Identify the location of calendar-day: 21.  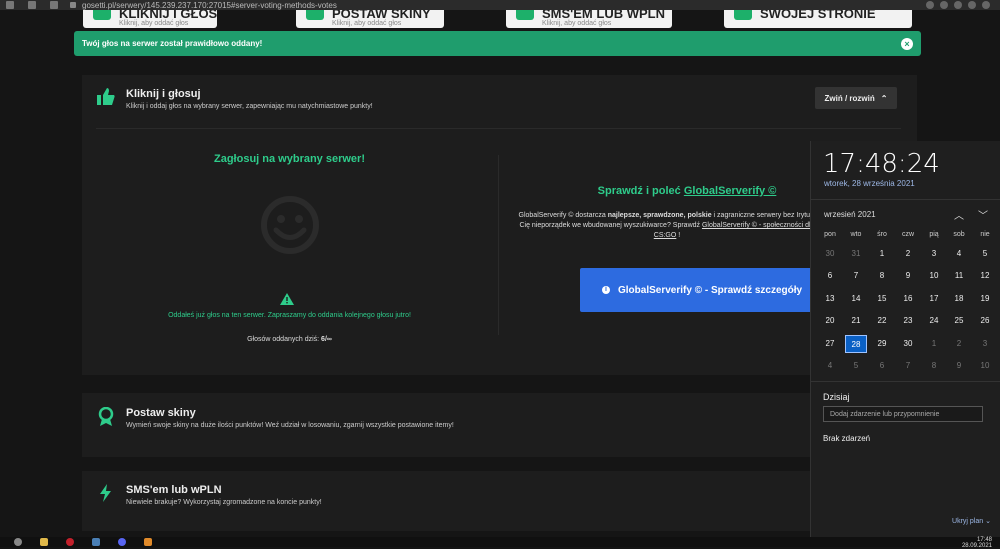
(856, 321).